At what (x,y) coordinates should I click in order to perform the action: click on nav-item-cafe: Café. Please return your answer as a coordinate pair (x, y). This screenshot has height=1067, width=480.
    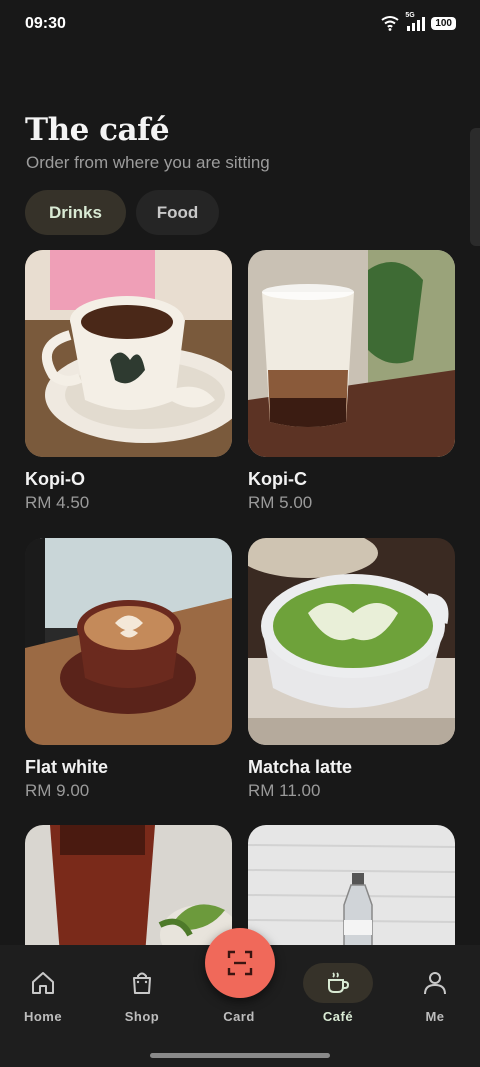
    Looking at the image, I should click on (338, 995).